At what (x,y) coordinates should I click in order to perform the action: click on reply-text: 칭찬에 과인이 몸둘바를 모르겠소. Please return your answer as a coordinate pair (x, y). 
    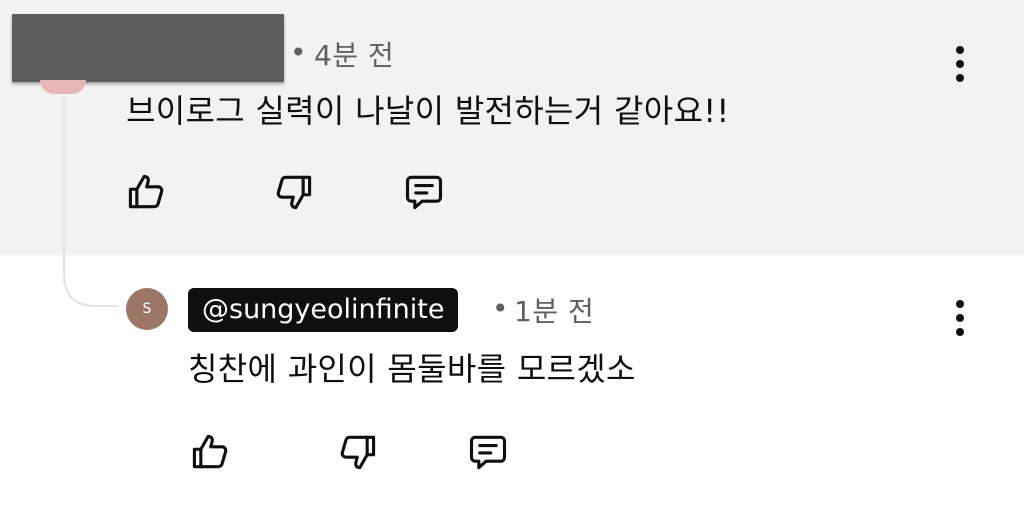
    Looking at the image, I should click on (412, 369).